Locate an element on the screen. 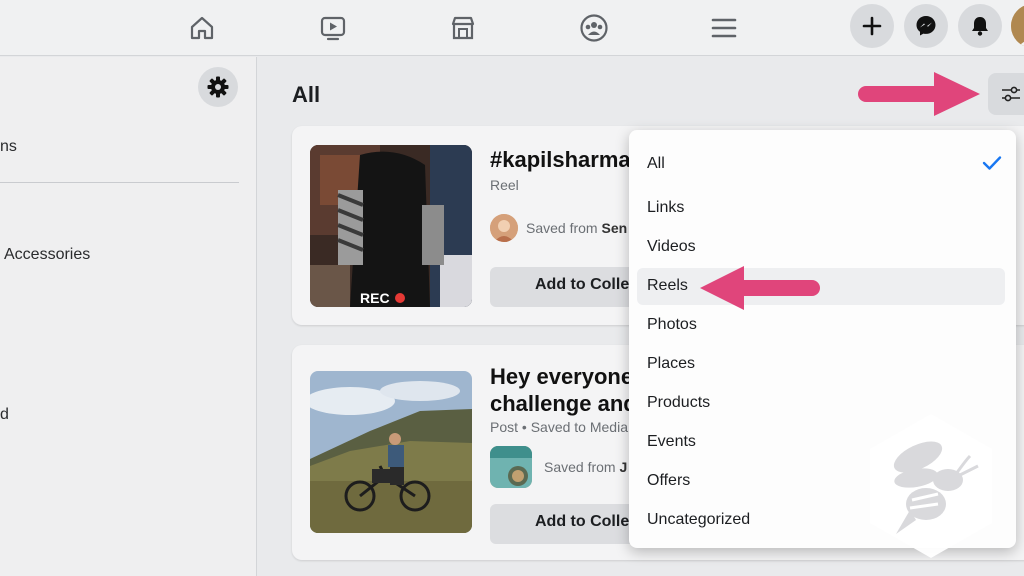 The image size is (1024, 576). filter-button is located at coordinates (1006, 94).